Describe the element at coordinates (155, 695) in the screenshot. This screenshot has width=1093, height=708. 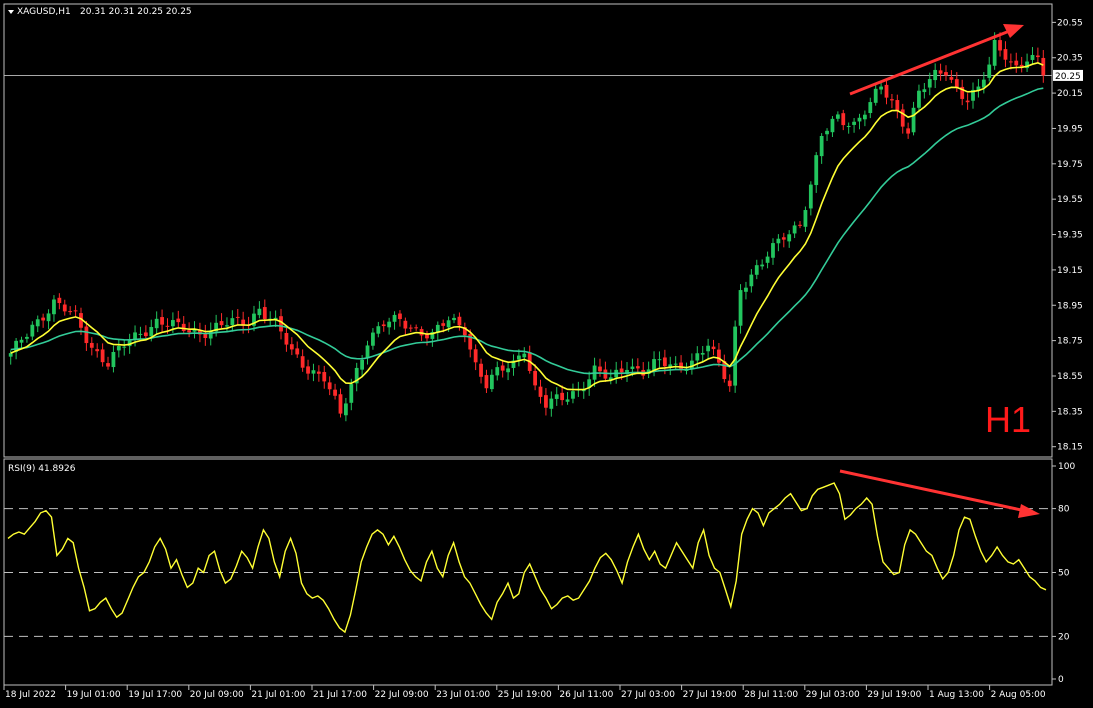
I see `time-tick-label: 19 Jul 17:00` at that location.